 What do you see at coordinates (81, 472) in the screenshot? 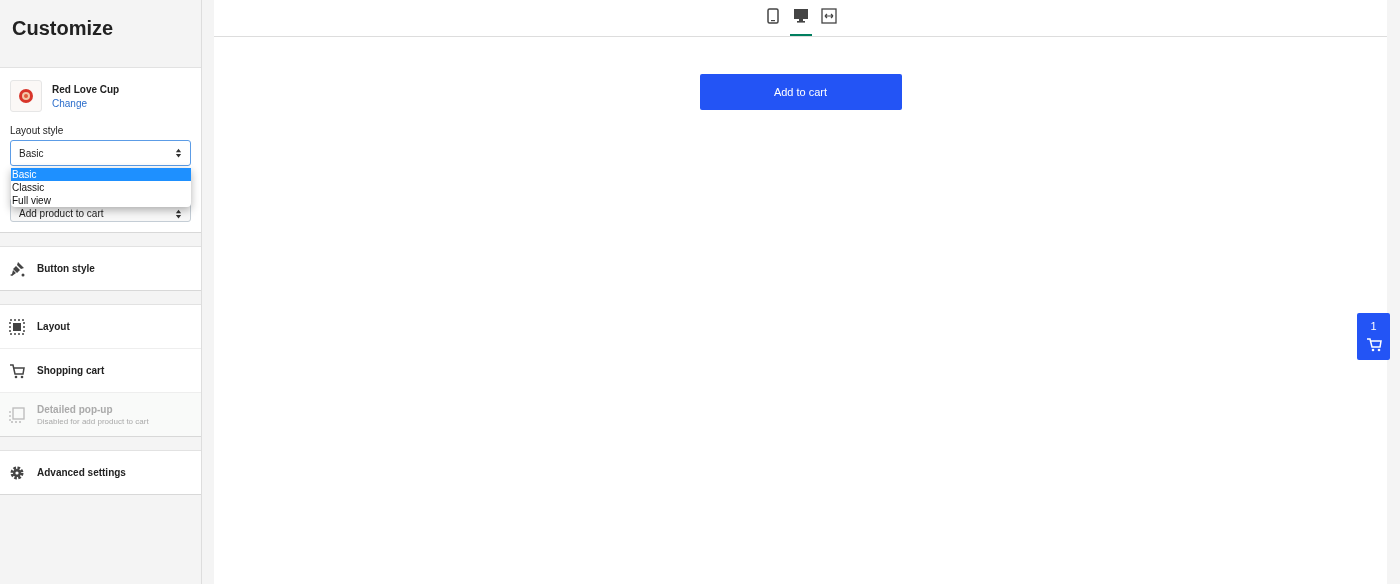
I see `item-label: Advanced settings` at bounding box center [81, 472].